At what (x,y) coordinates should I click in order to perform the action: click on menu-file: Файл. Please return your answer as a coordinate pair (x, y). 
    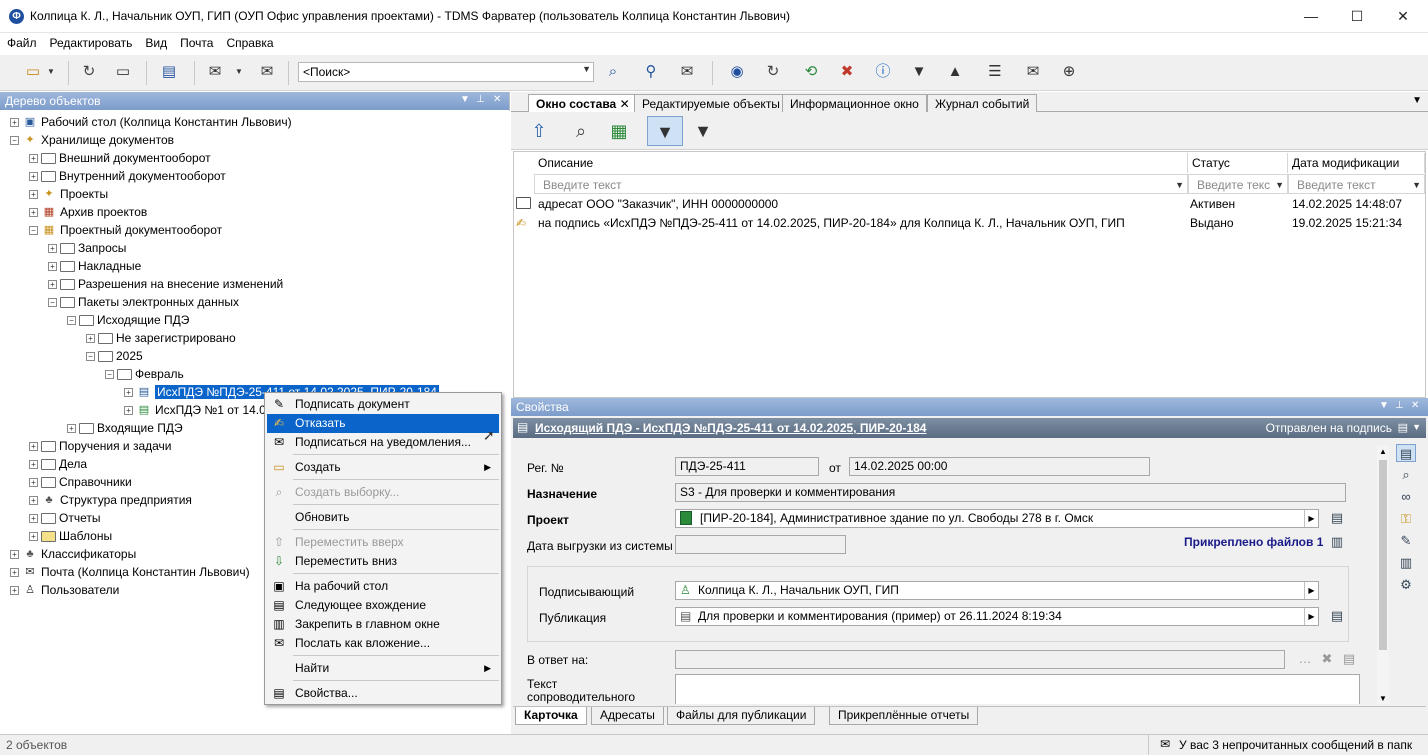
    Looking at the image, I should click on (21, 41).